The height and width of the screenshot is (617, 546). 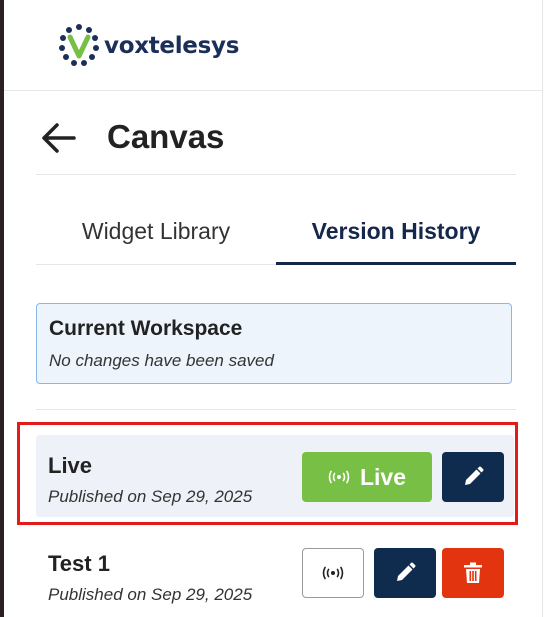 What do you see at coordinates (166, 136) in the screenshot?
I see `page-title: Canvas` at bounding box center [166, 136].